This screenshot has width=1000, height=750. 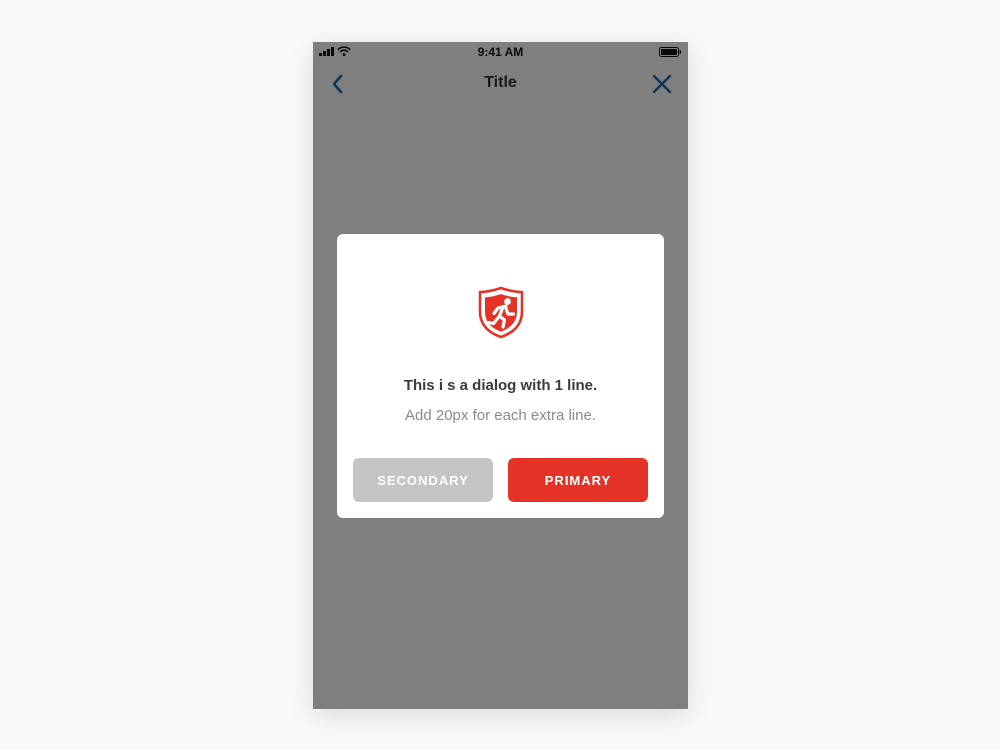 What do you see at coordinates (500, 415) in the screenshot?
I see `dialog-subtitle: Add 20px for each extra line.` at bounding box center [500, 415].